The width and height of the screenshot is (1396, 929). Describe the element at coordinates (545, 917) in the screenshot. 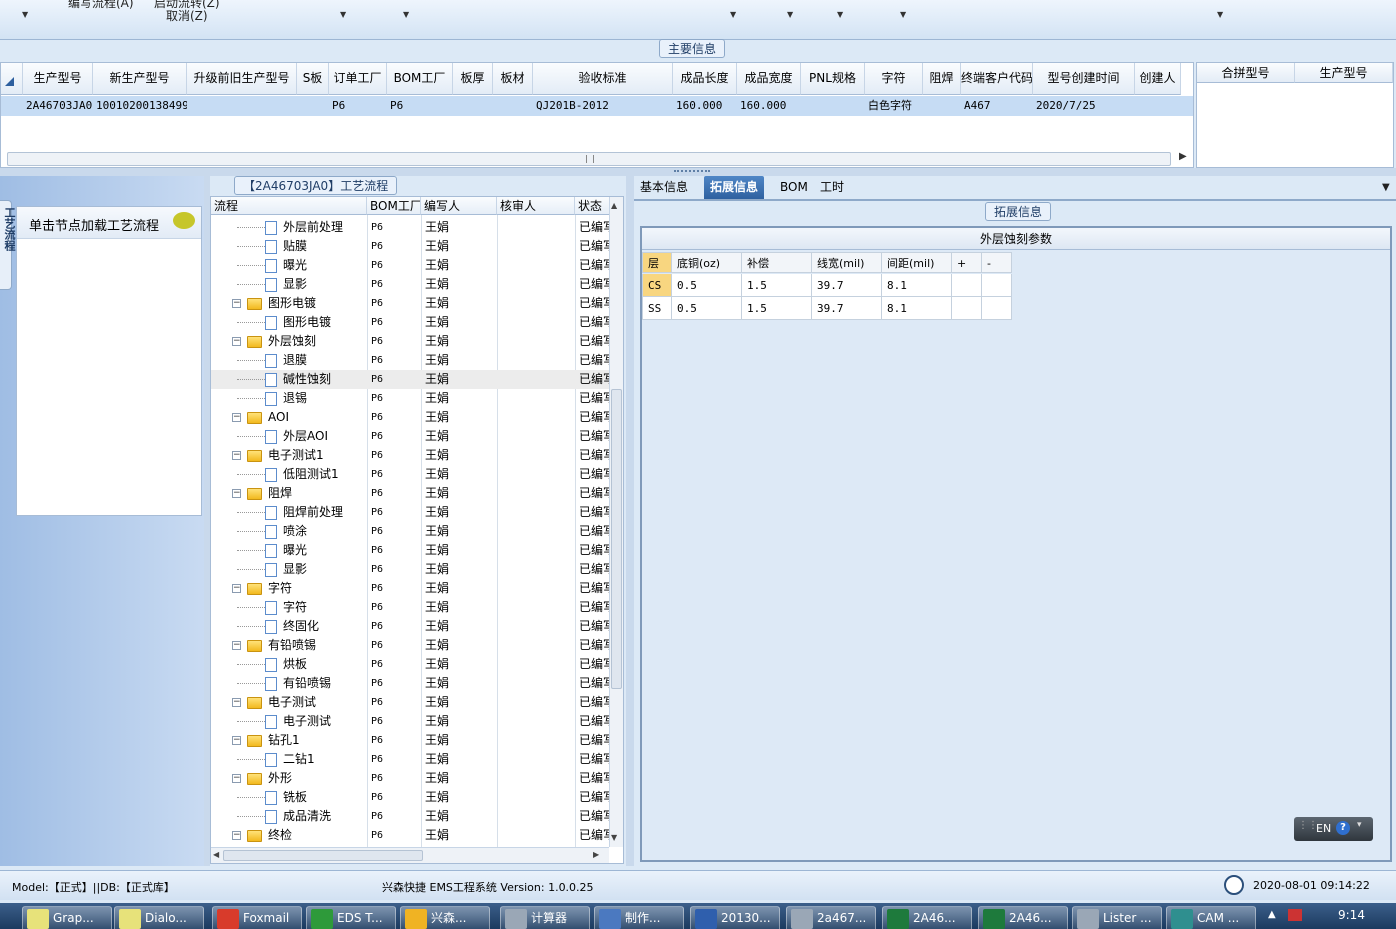

I see `taskbar-item: 计算器` at that location.